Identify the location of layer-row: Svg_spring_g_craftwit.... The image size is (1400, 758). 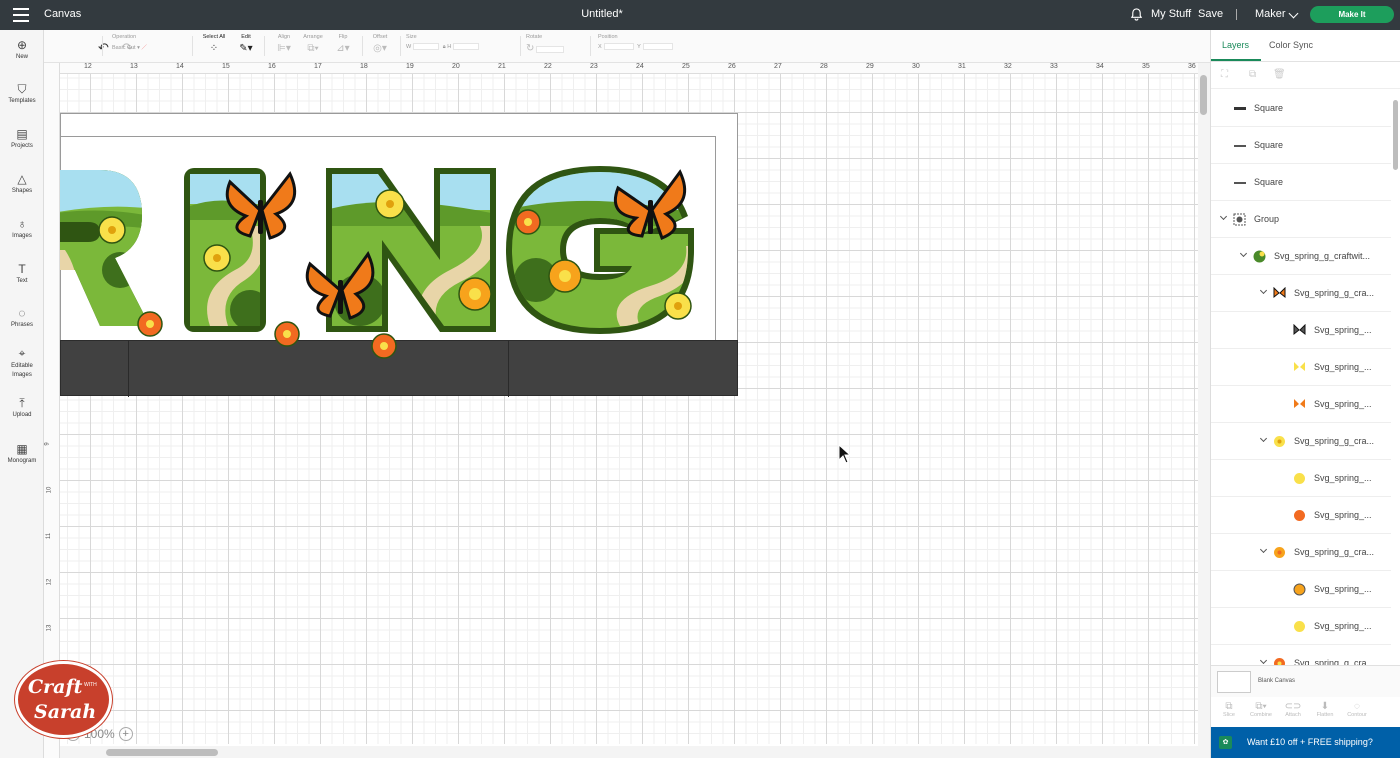
(1301, 256).